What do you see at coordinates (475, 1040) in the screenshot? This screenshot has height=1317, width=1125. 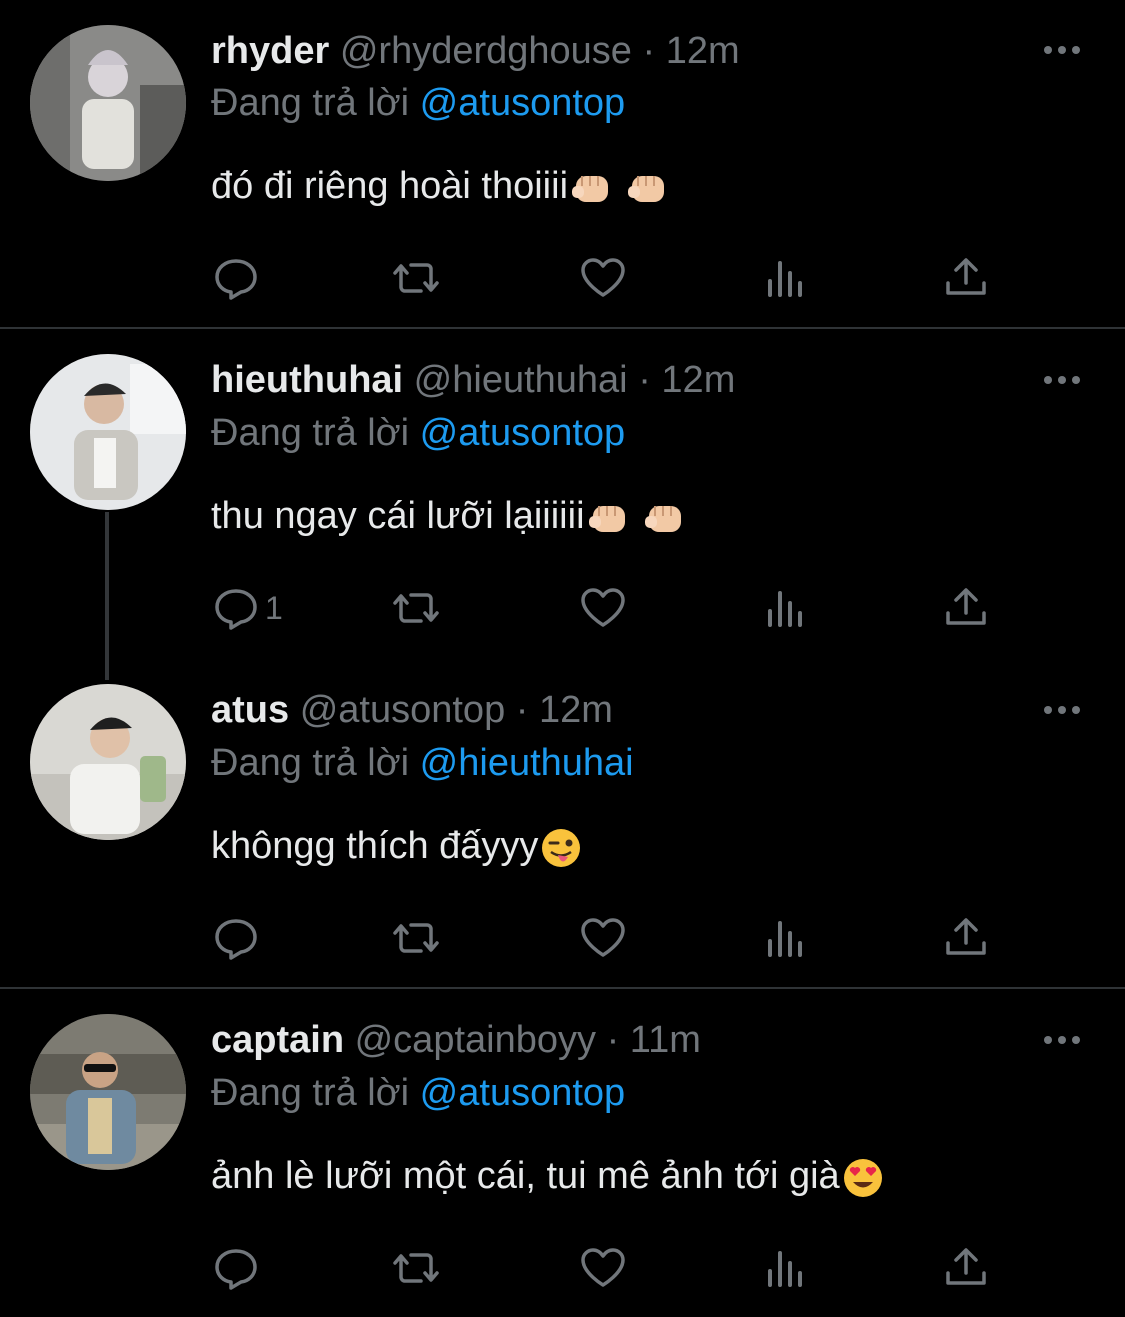 I see `user-handle: @captainboyy` at bounding box center [475, 1040].